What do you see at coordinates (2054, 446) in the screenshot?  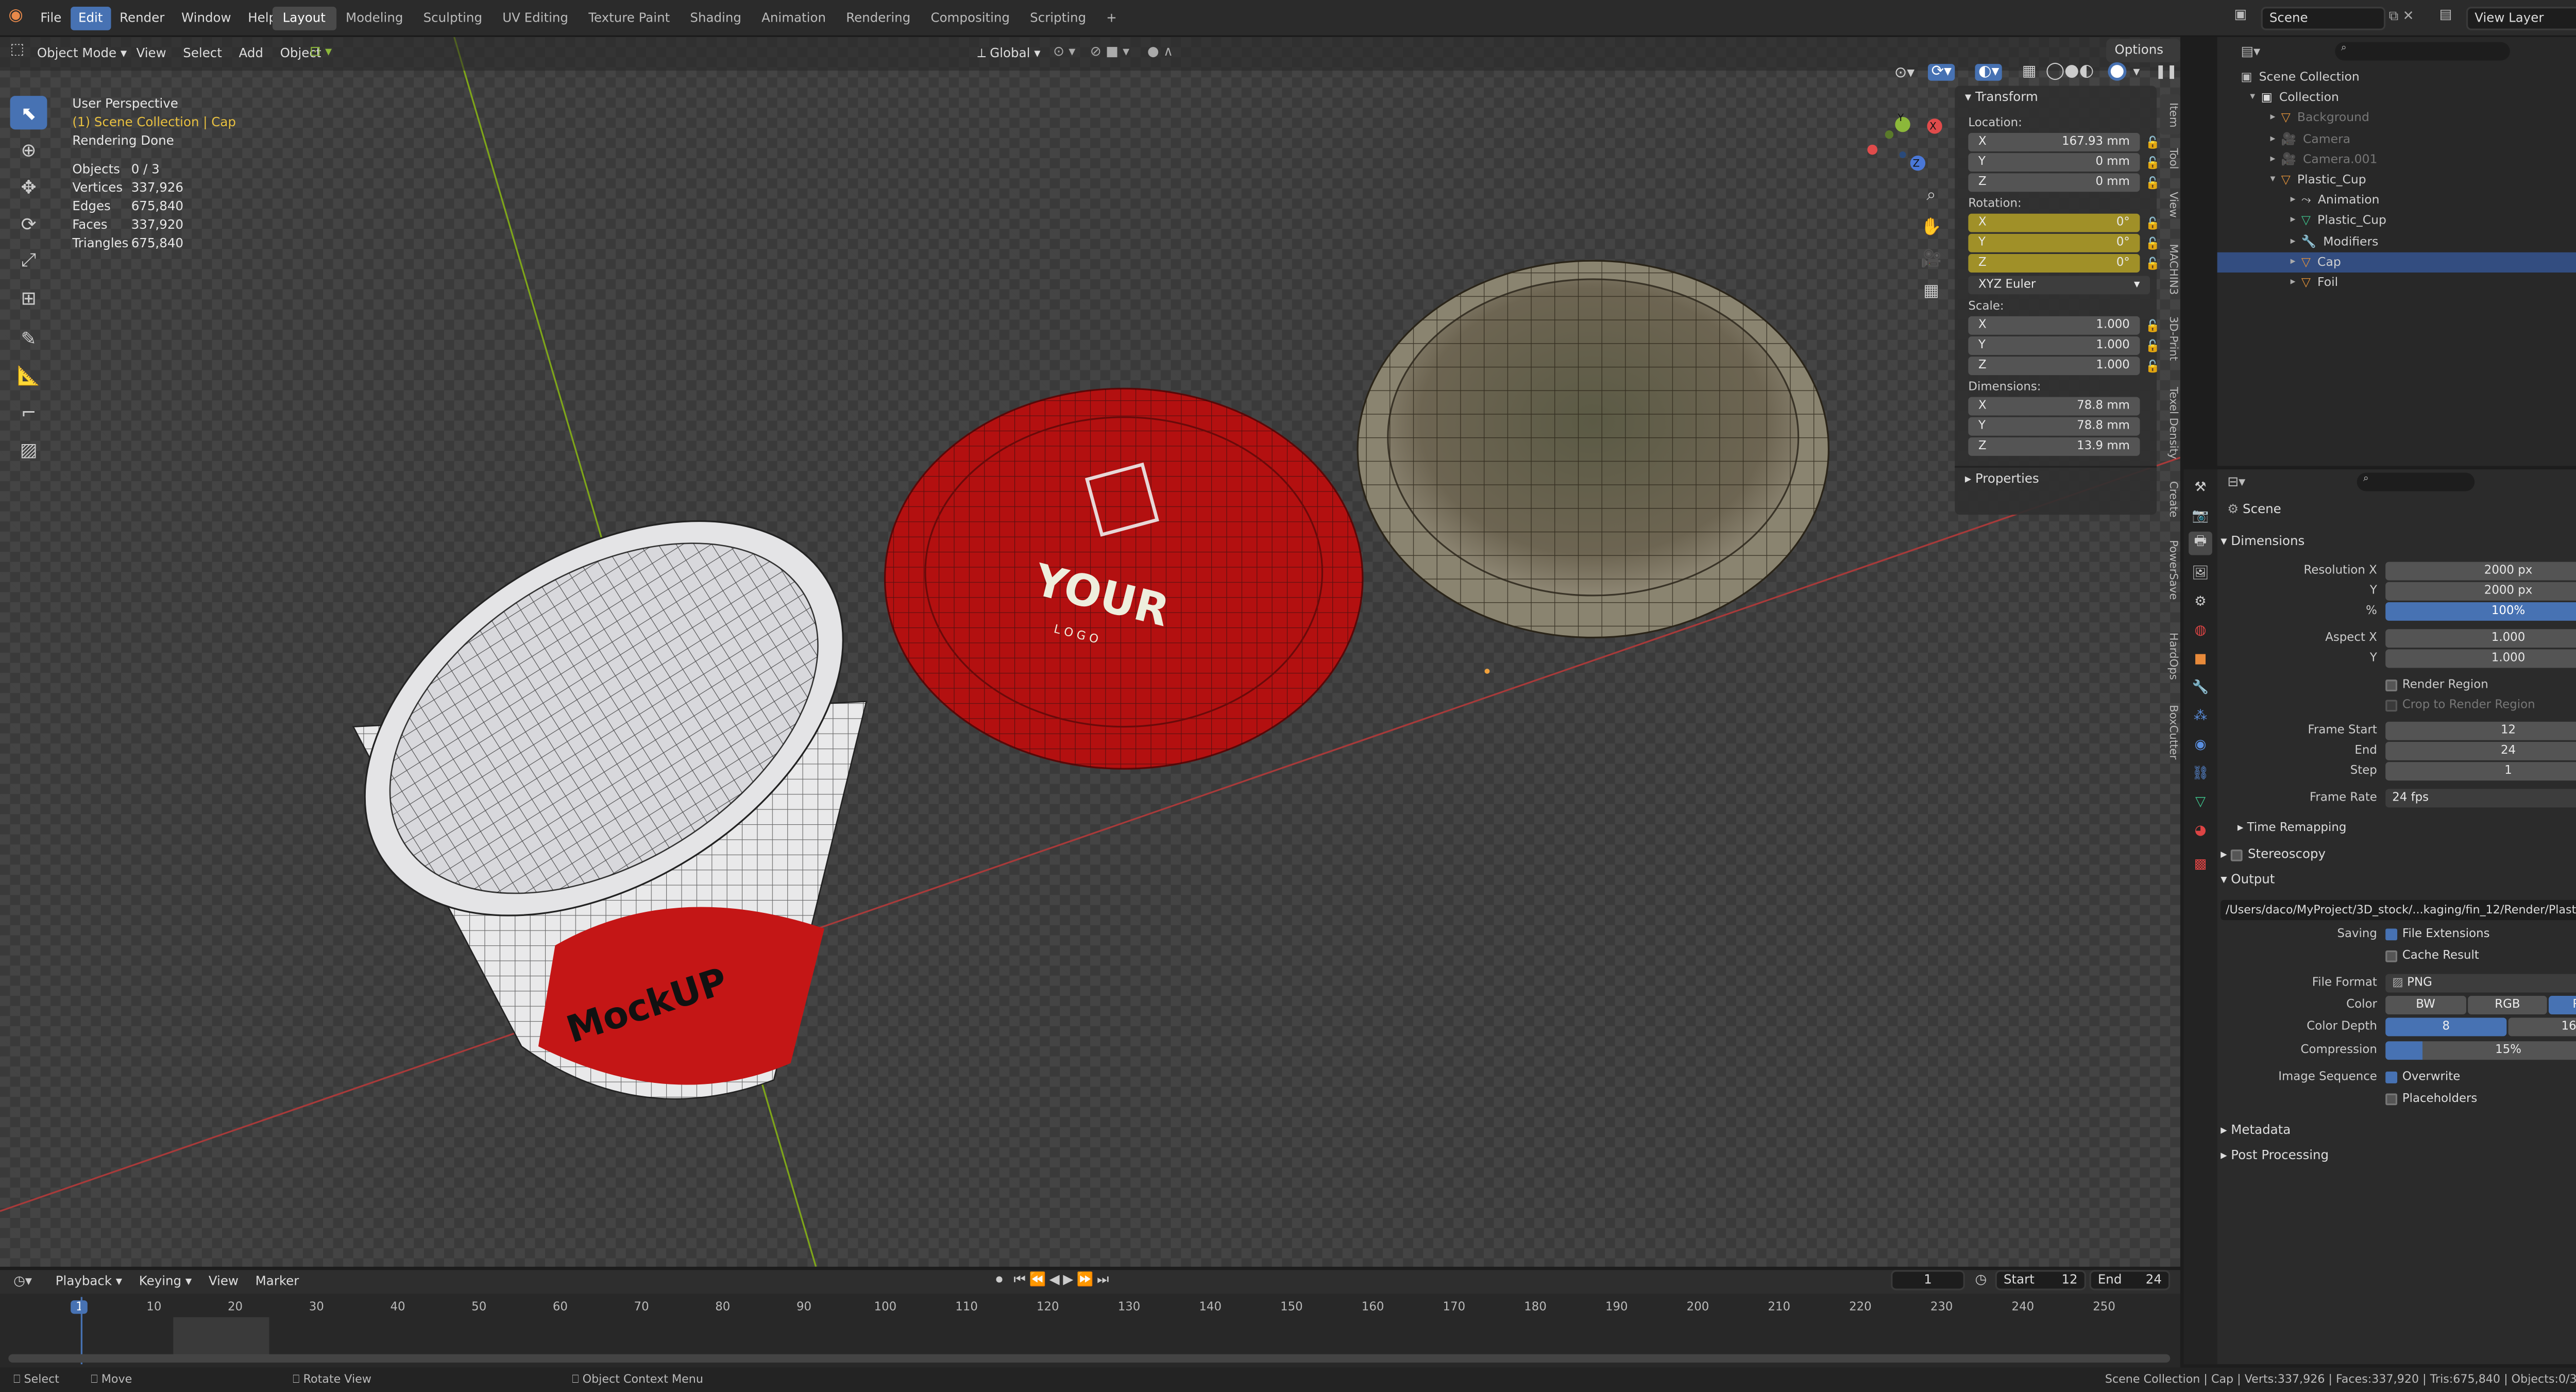 I see `dimension-z-field: Z 13.9 mm` at bounding box center [2054, 446].